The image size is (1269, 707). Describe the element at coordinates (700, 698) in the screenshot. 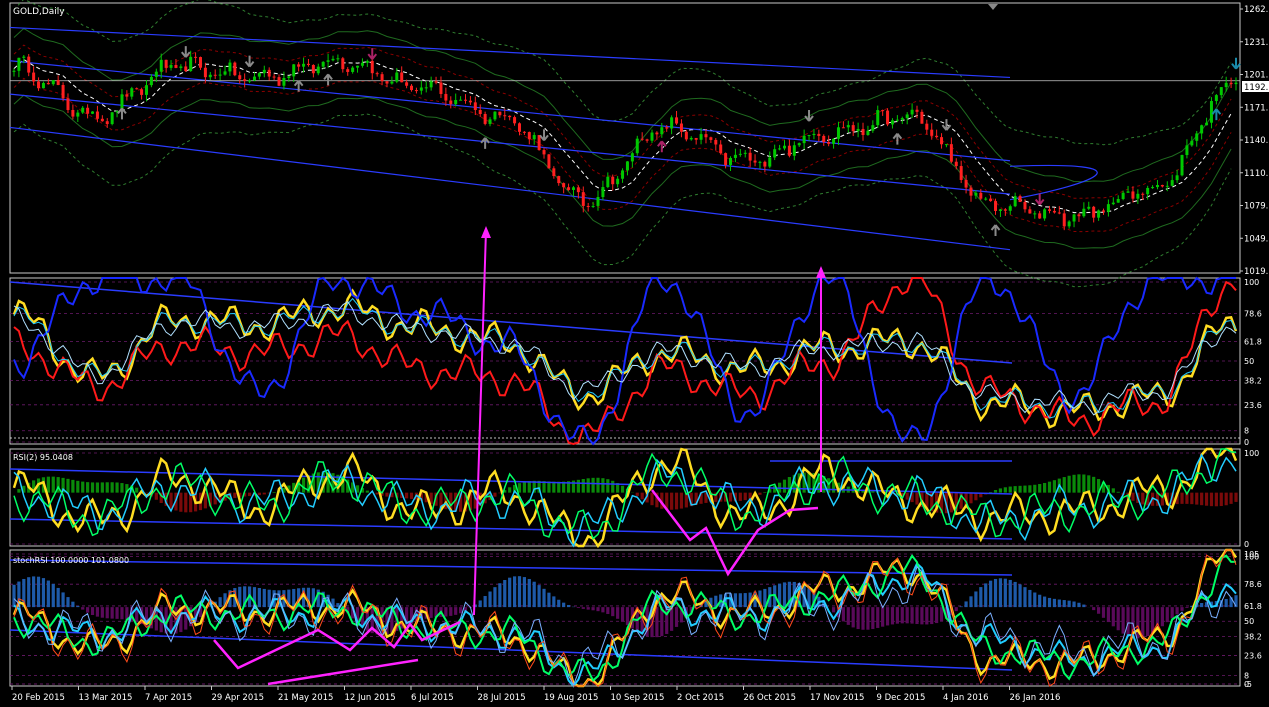

I see `time-label: 2 Oct 2015` at that location.